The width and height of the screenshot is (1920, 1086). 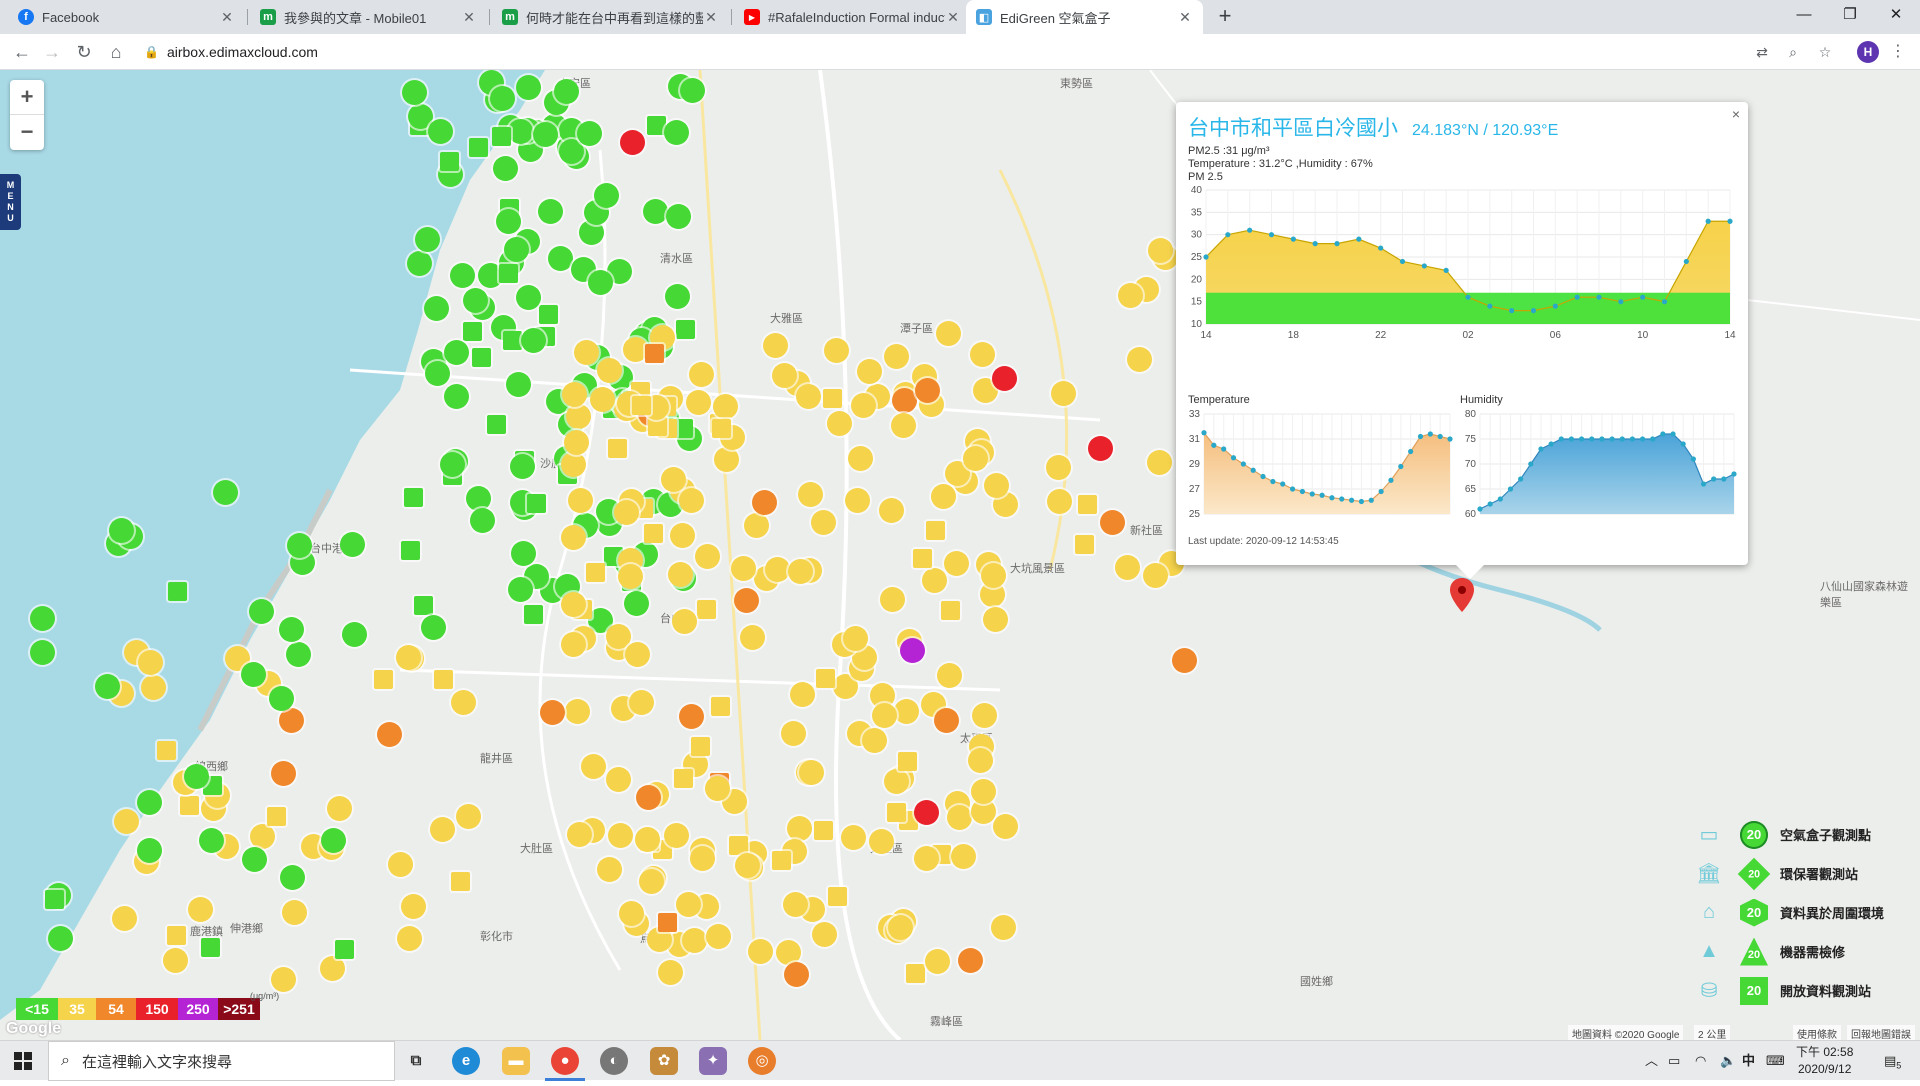 What do you see at coordinates (368, 17) in the screenshot?
I see `tab-mobile01: m 我參與的文章 - Mobile01 ✕` at bounding box center [368, 17].